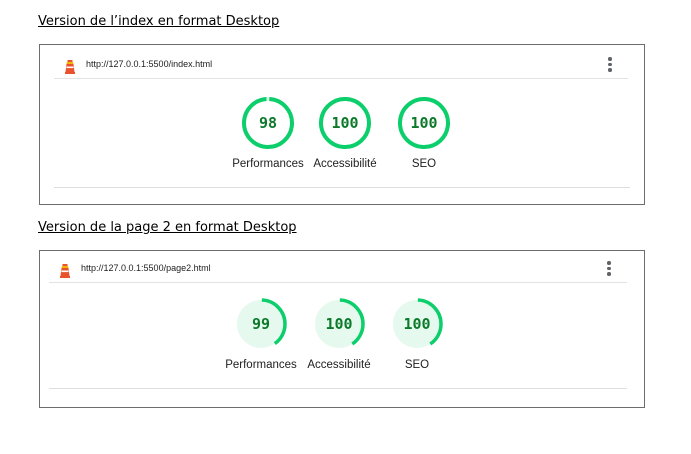 This screenshot has width=691, height=454. I want to click on report-url-bar: http://127.0.0.1:5500/page2.html, so click(338, 270).